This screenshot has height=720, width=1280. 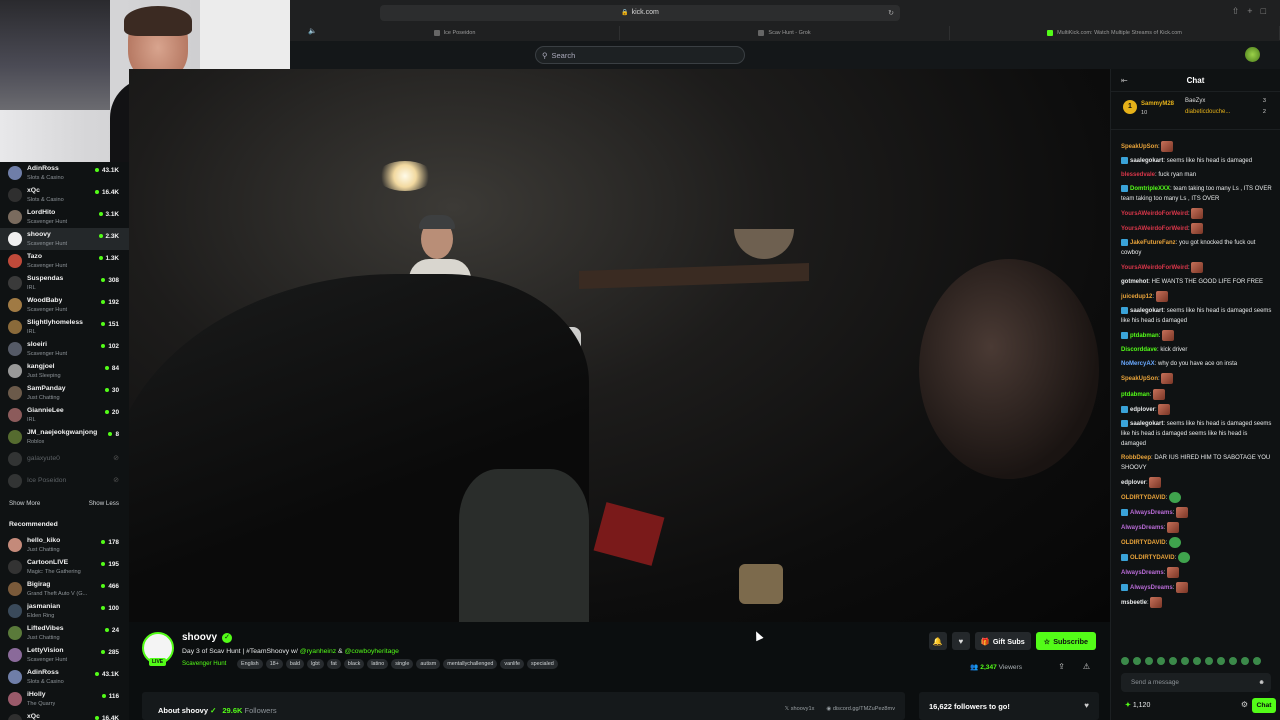 I want to click on sidebar-offline-item: galaxyute0 ⊘, so click(x=64, y=459).